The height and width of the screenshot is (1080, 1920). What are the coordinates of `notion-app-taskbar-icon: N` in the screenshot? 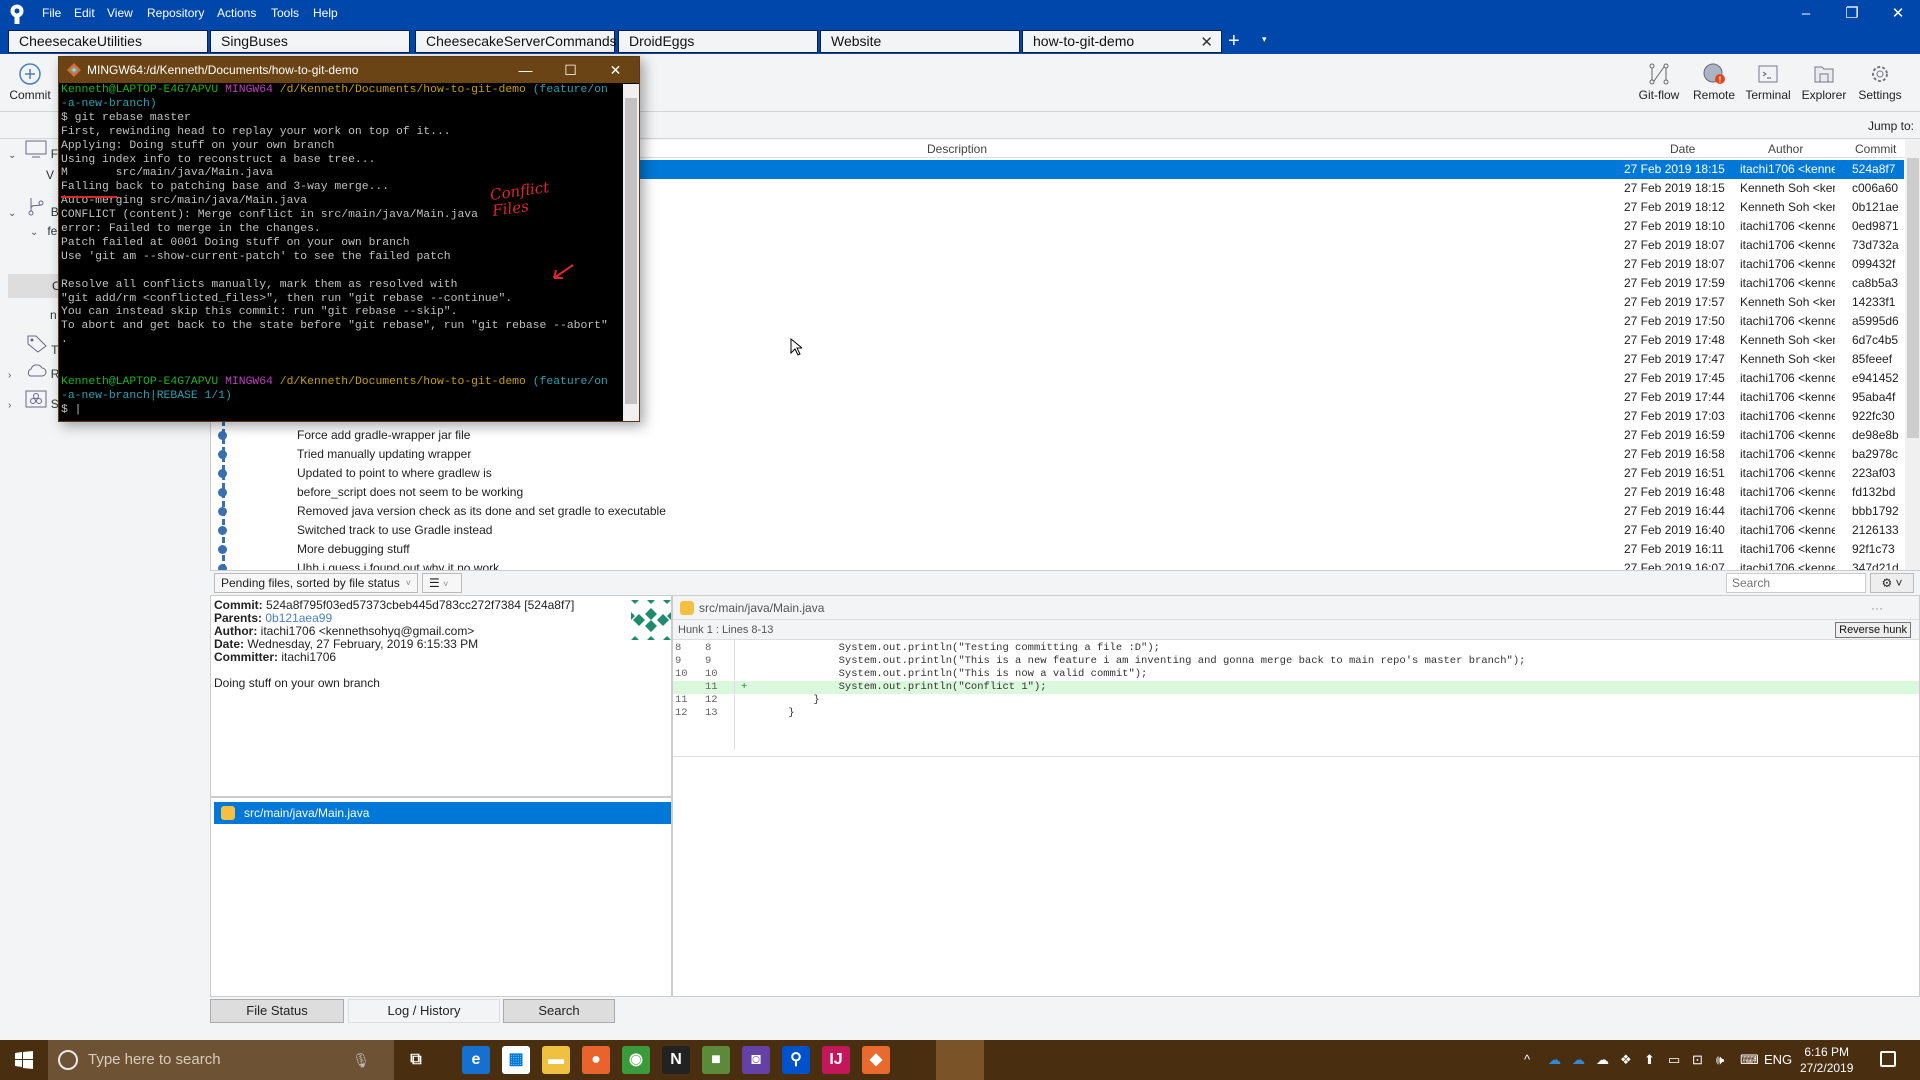 It's located at (676, 1060).